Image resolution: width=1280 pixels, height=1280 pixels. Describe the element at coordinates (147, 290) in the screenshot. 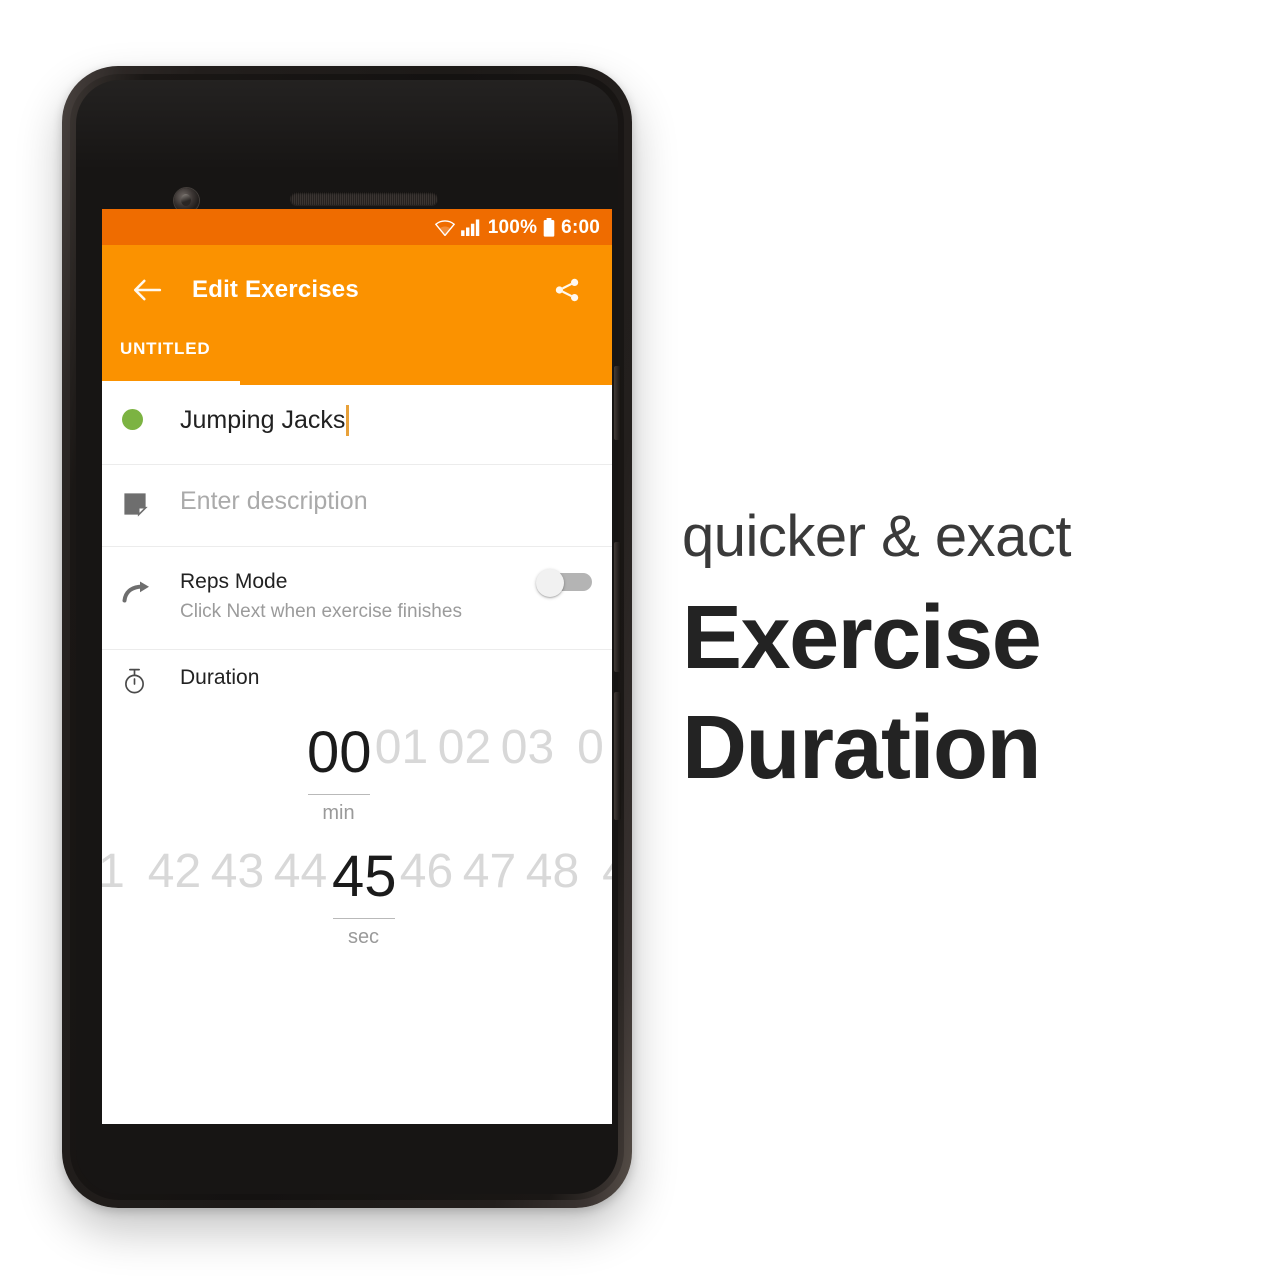

I see `back-arrow-icon` at that location.